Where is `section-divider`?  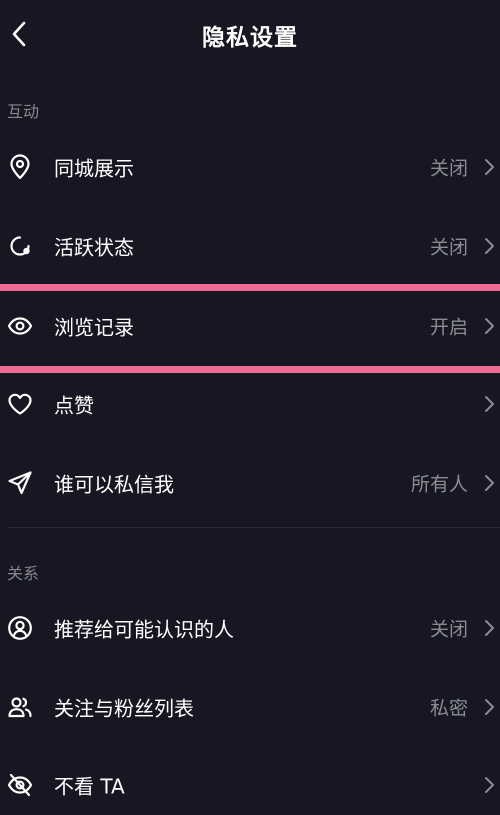
section-divider is located at coordinates (253, 527).